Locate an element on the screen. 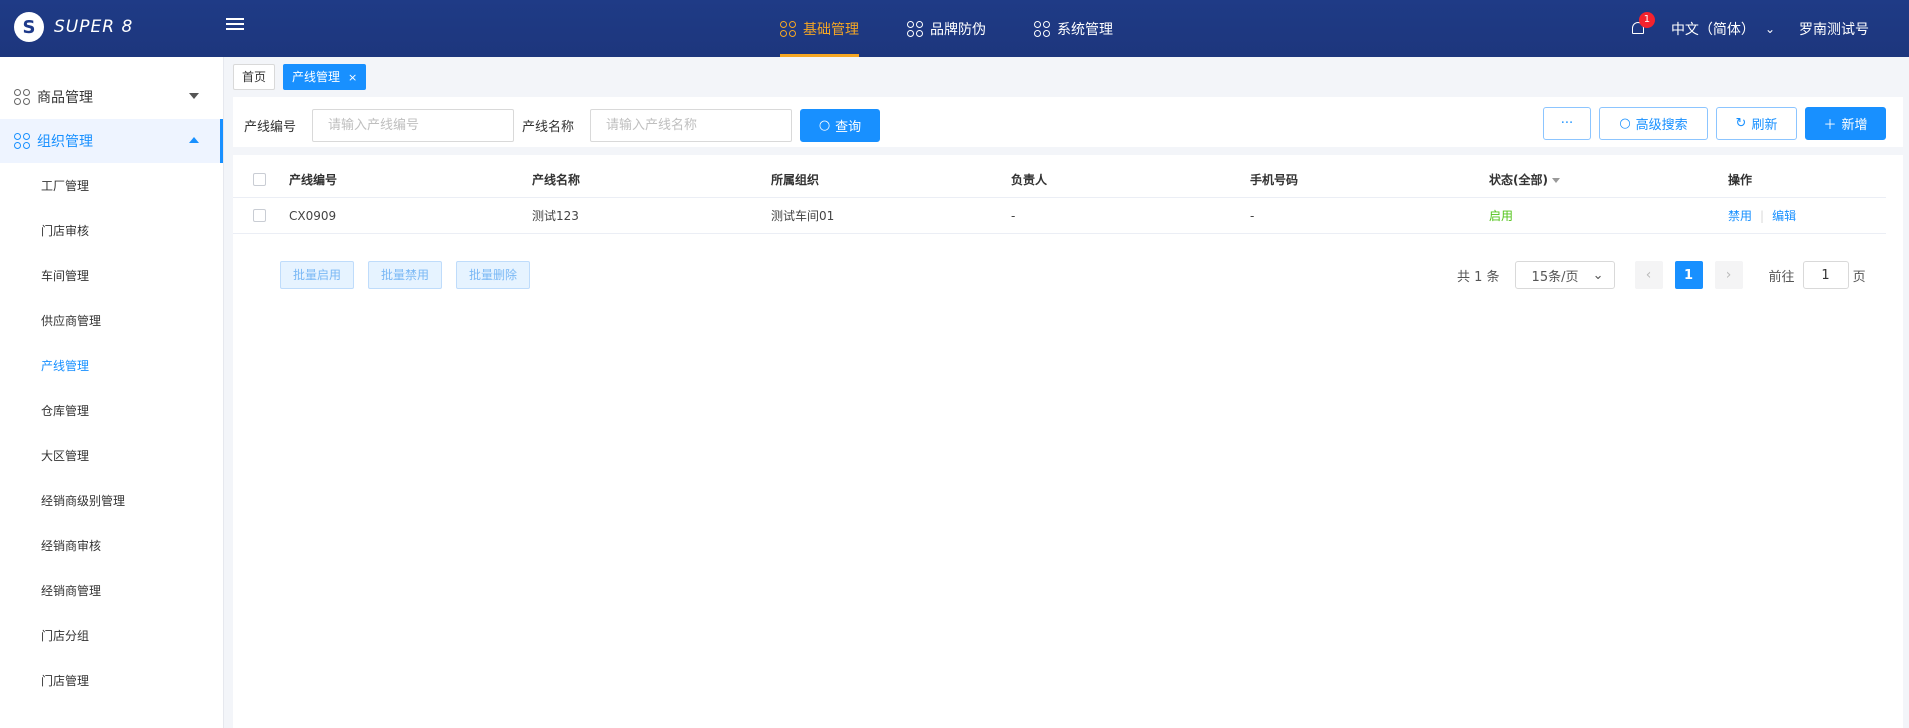  page-size-select: 15条/页 ⌄ is located at coordinates (1564, 275).